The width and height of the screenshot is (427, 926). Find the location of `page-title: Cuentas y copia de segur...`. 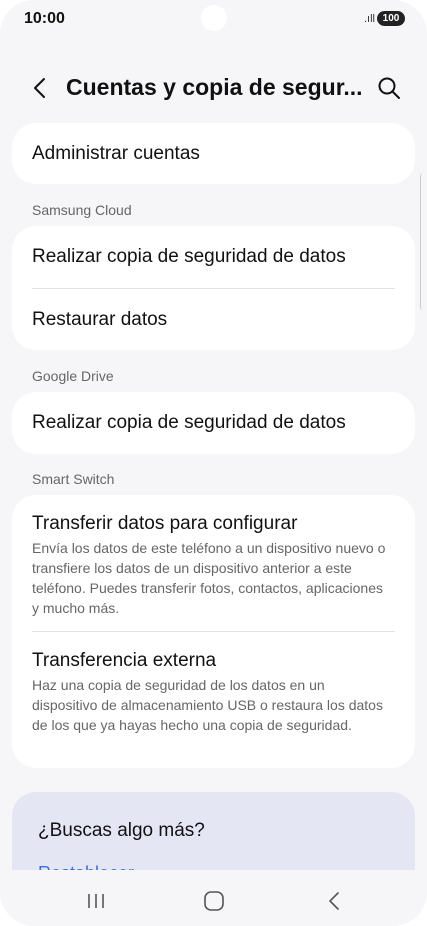

page-title: Cuentas y copia de segur... is located at coordinates (214, 87).